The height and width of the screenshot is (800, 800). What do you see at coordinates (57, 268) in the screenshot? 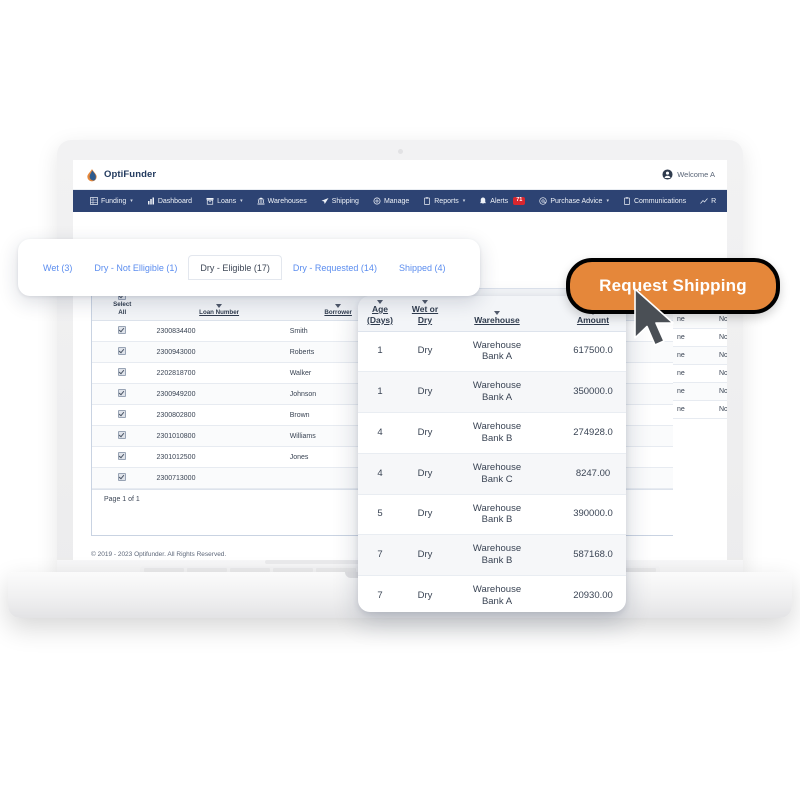
I see `tab-wet: Wet (3)` at bounding box center [57, 268].